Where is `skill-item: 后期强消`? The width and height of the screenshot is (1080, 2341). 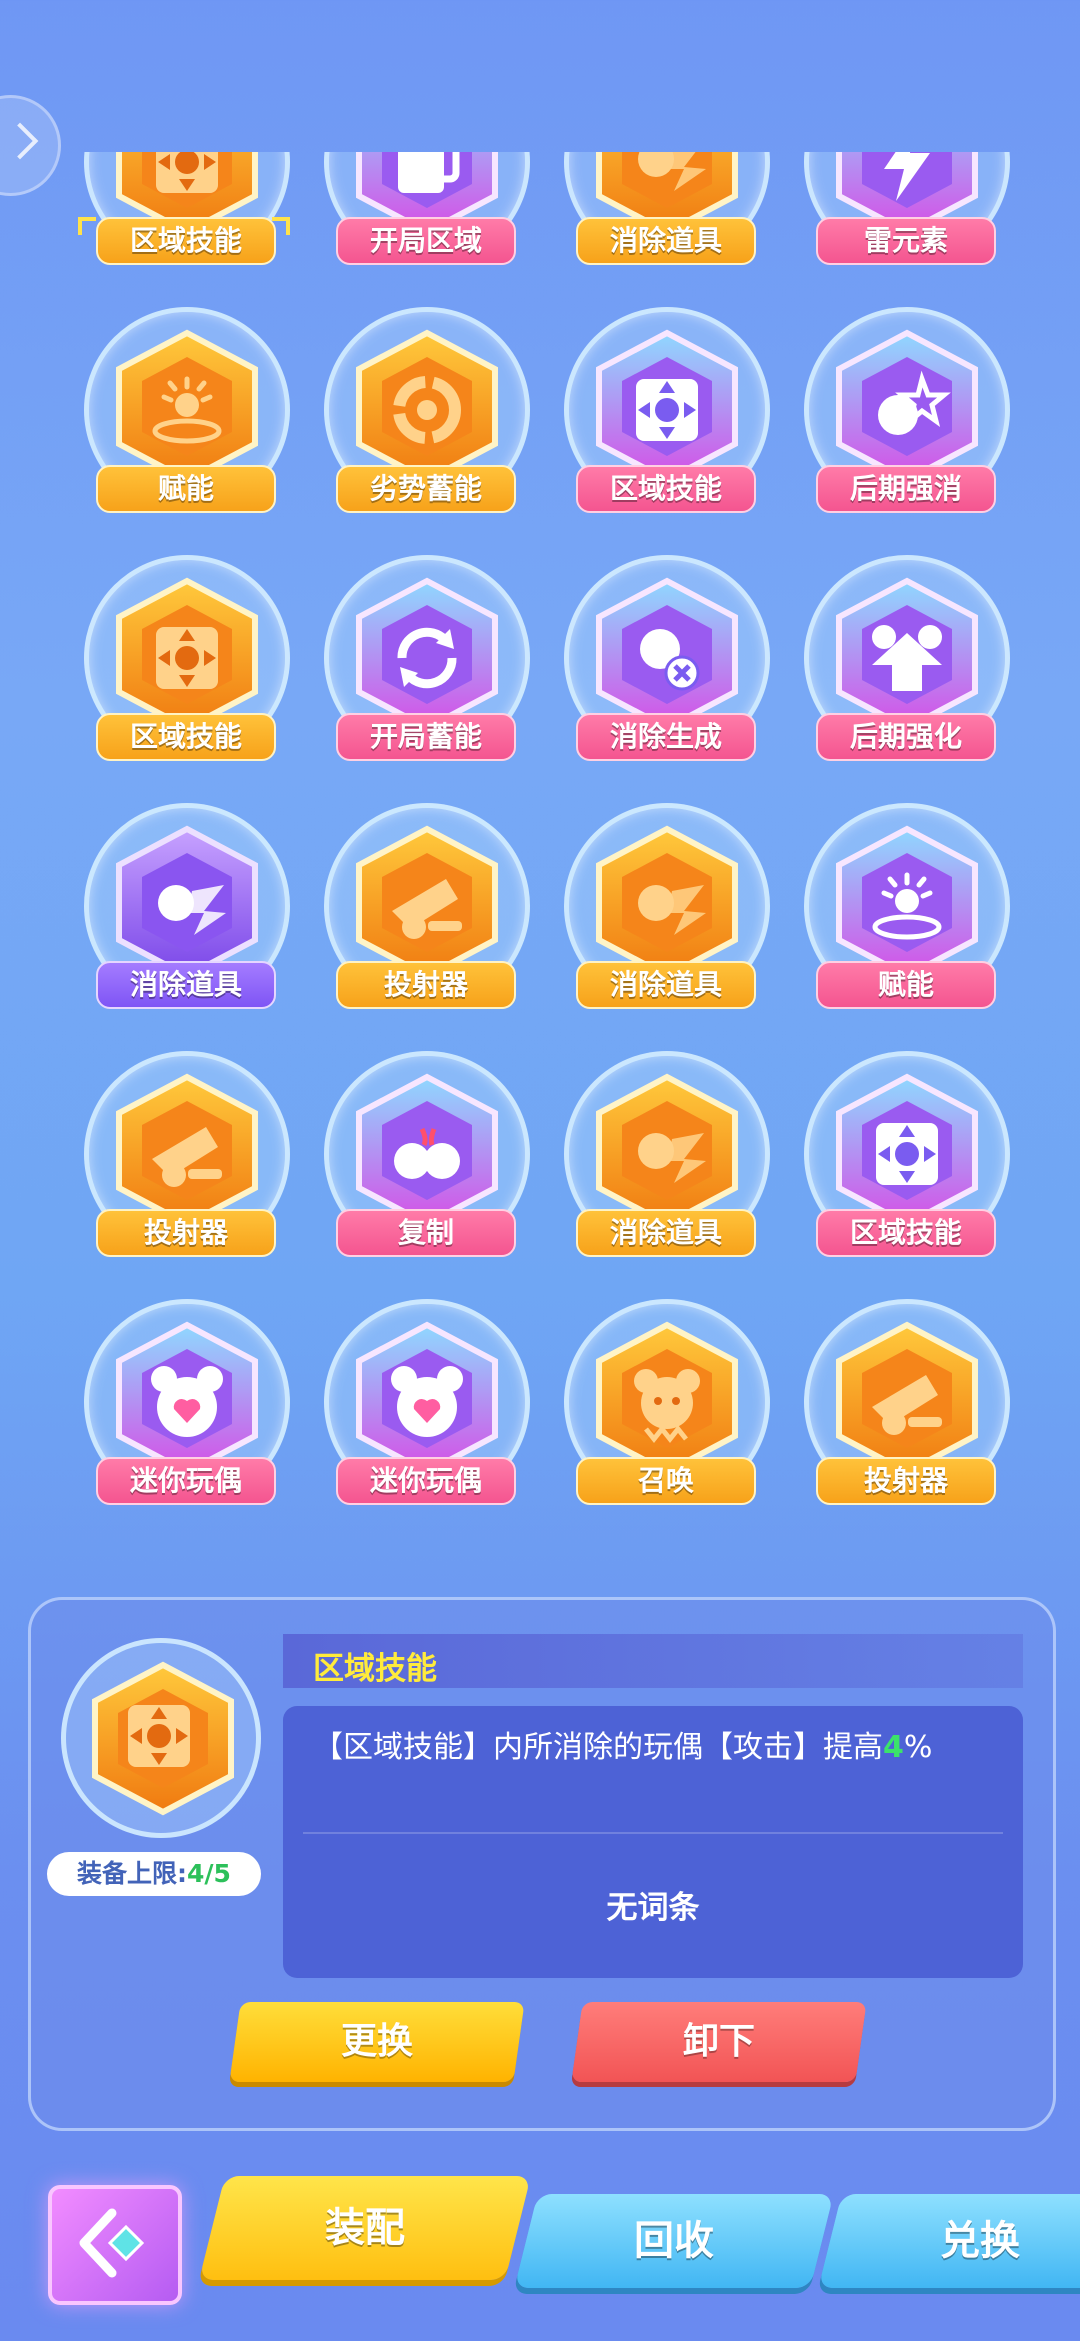 skill-item: 后期强消 is located at coordinates (907, 417).